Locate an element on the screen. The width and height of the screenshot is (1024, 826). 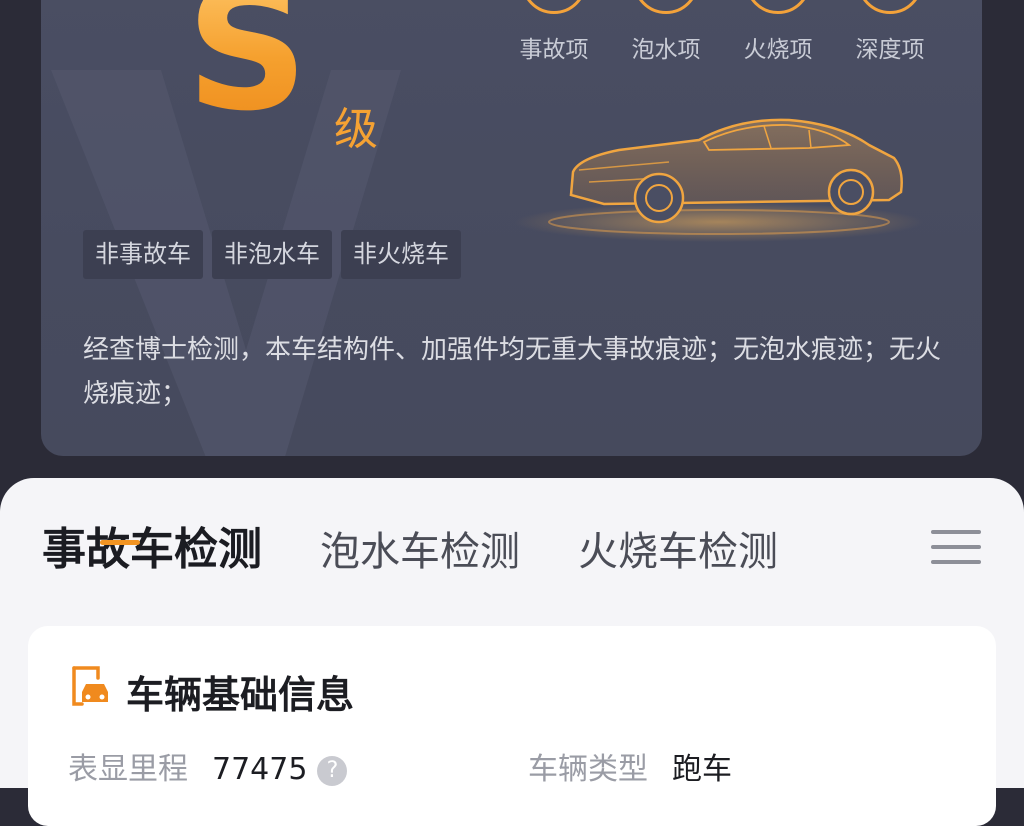
detection-tabs: 事故车检测 泡水车检测 火烧车检测 is located at coordinates (439, 549).